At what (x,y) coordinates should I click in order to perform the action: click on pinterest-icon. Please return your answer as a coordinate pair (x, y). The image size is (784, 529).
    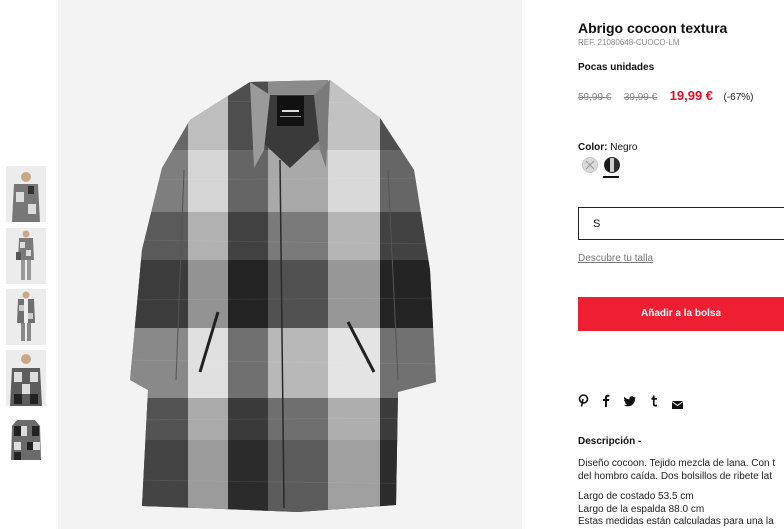
    Looking at the image, I should click on (583, 403).